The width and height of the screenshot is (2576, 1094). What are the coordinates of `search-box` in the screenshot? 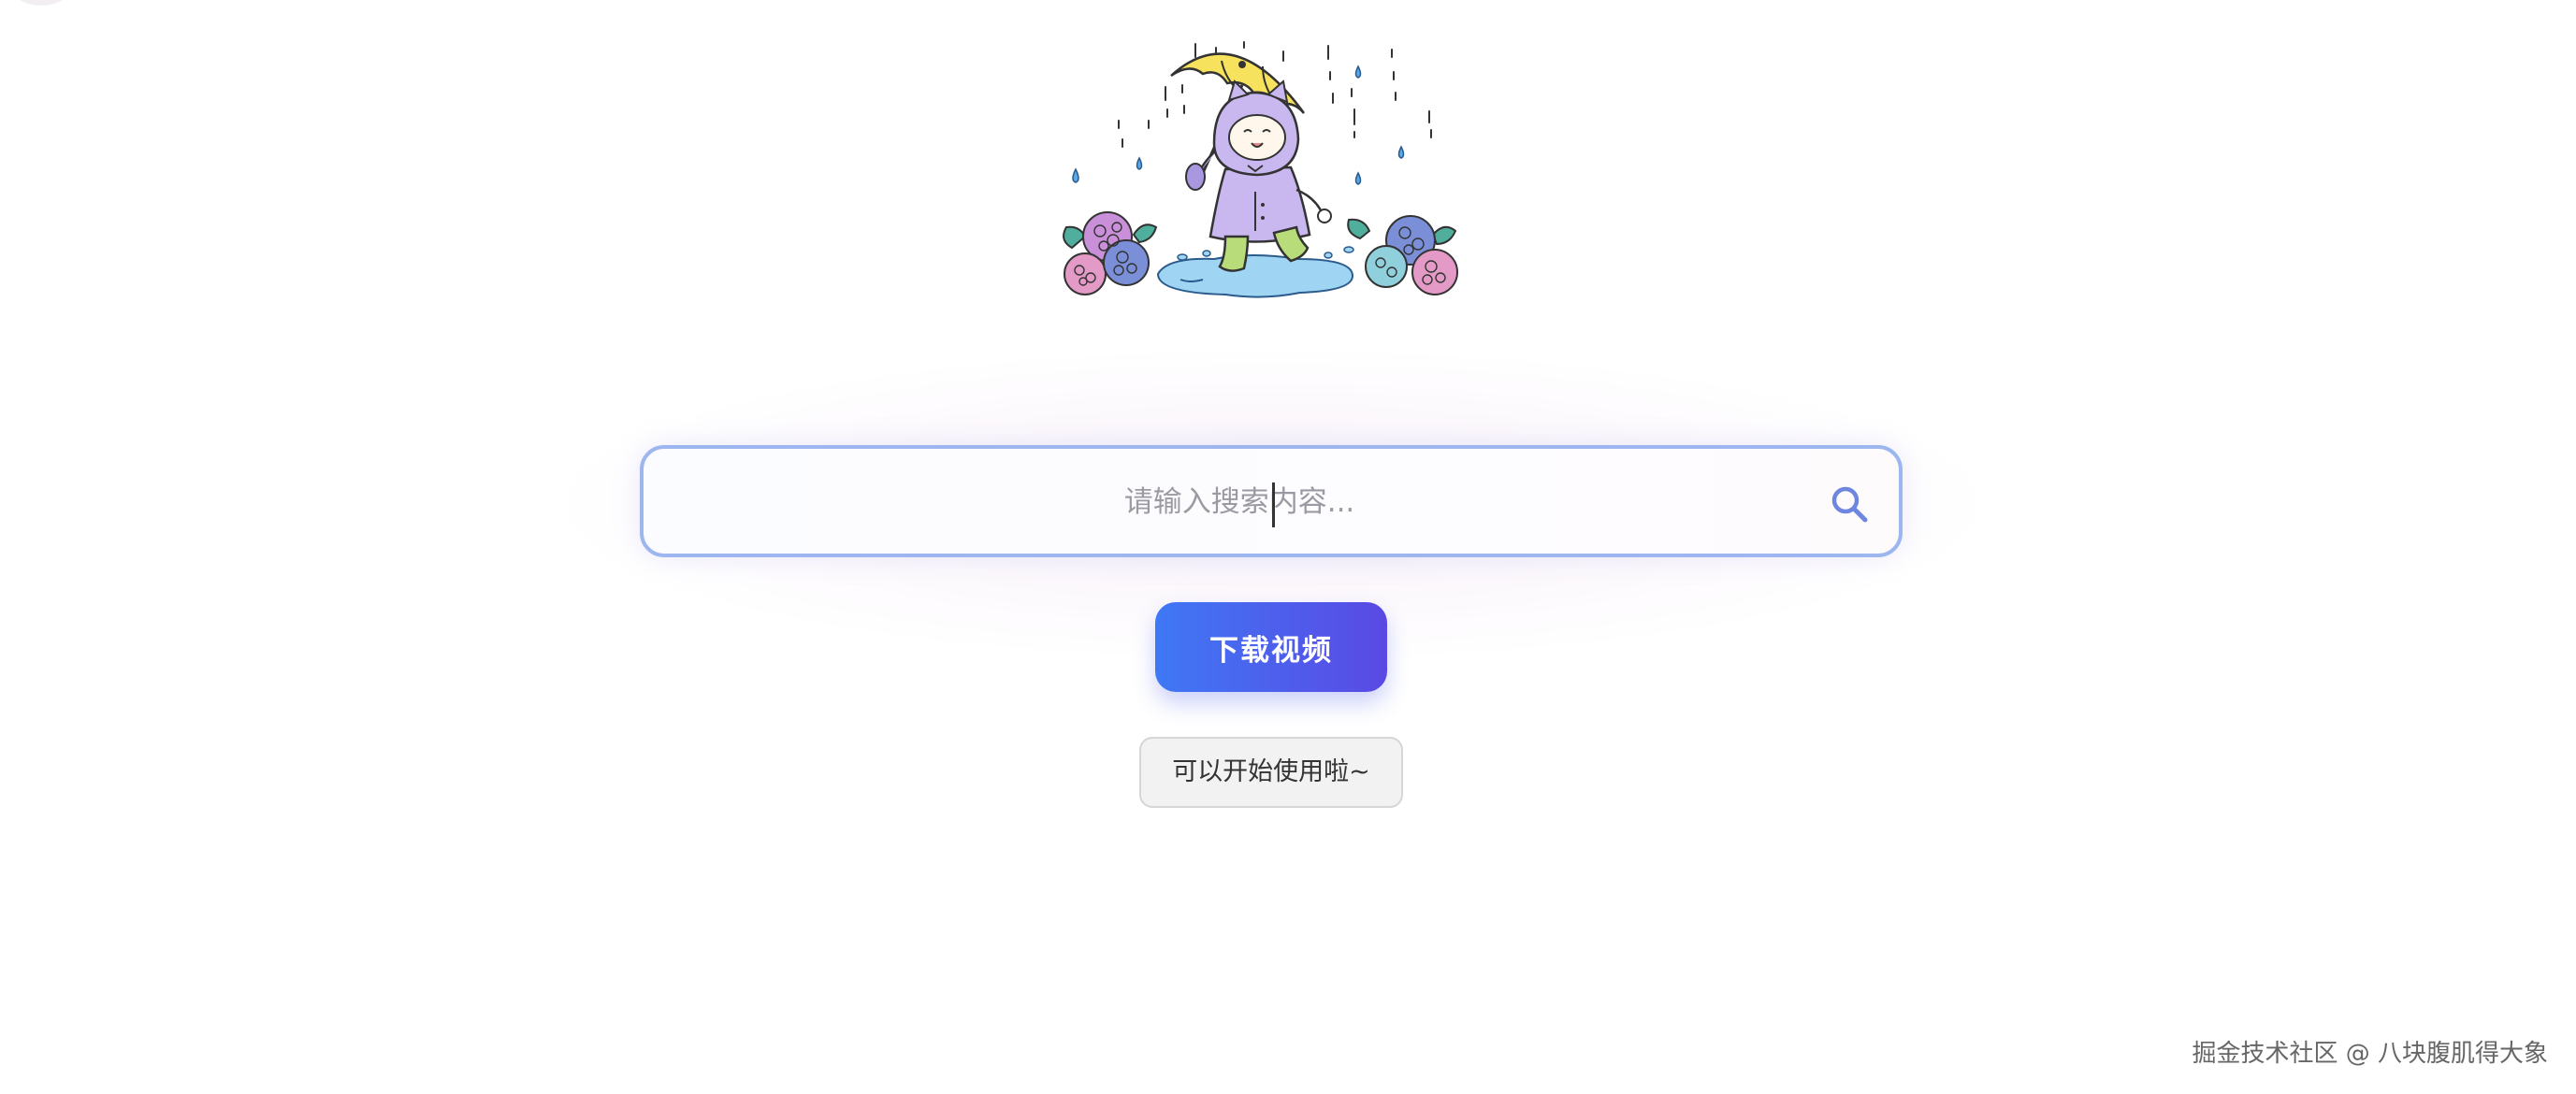 It's located at (1271, 501).